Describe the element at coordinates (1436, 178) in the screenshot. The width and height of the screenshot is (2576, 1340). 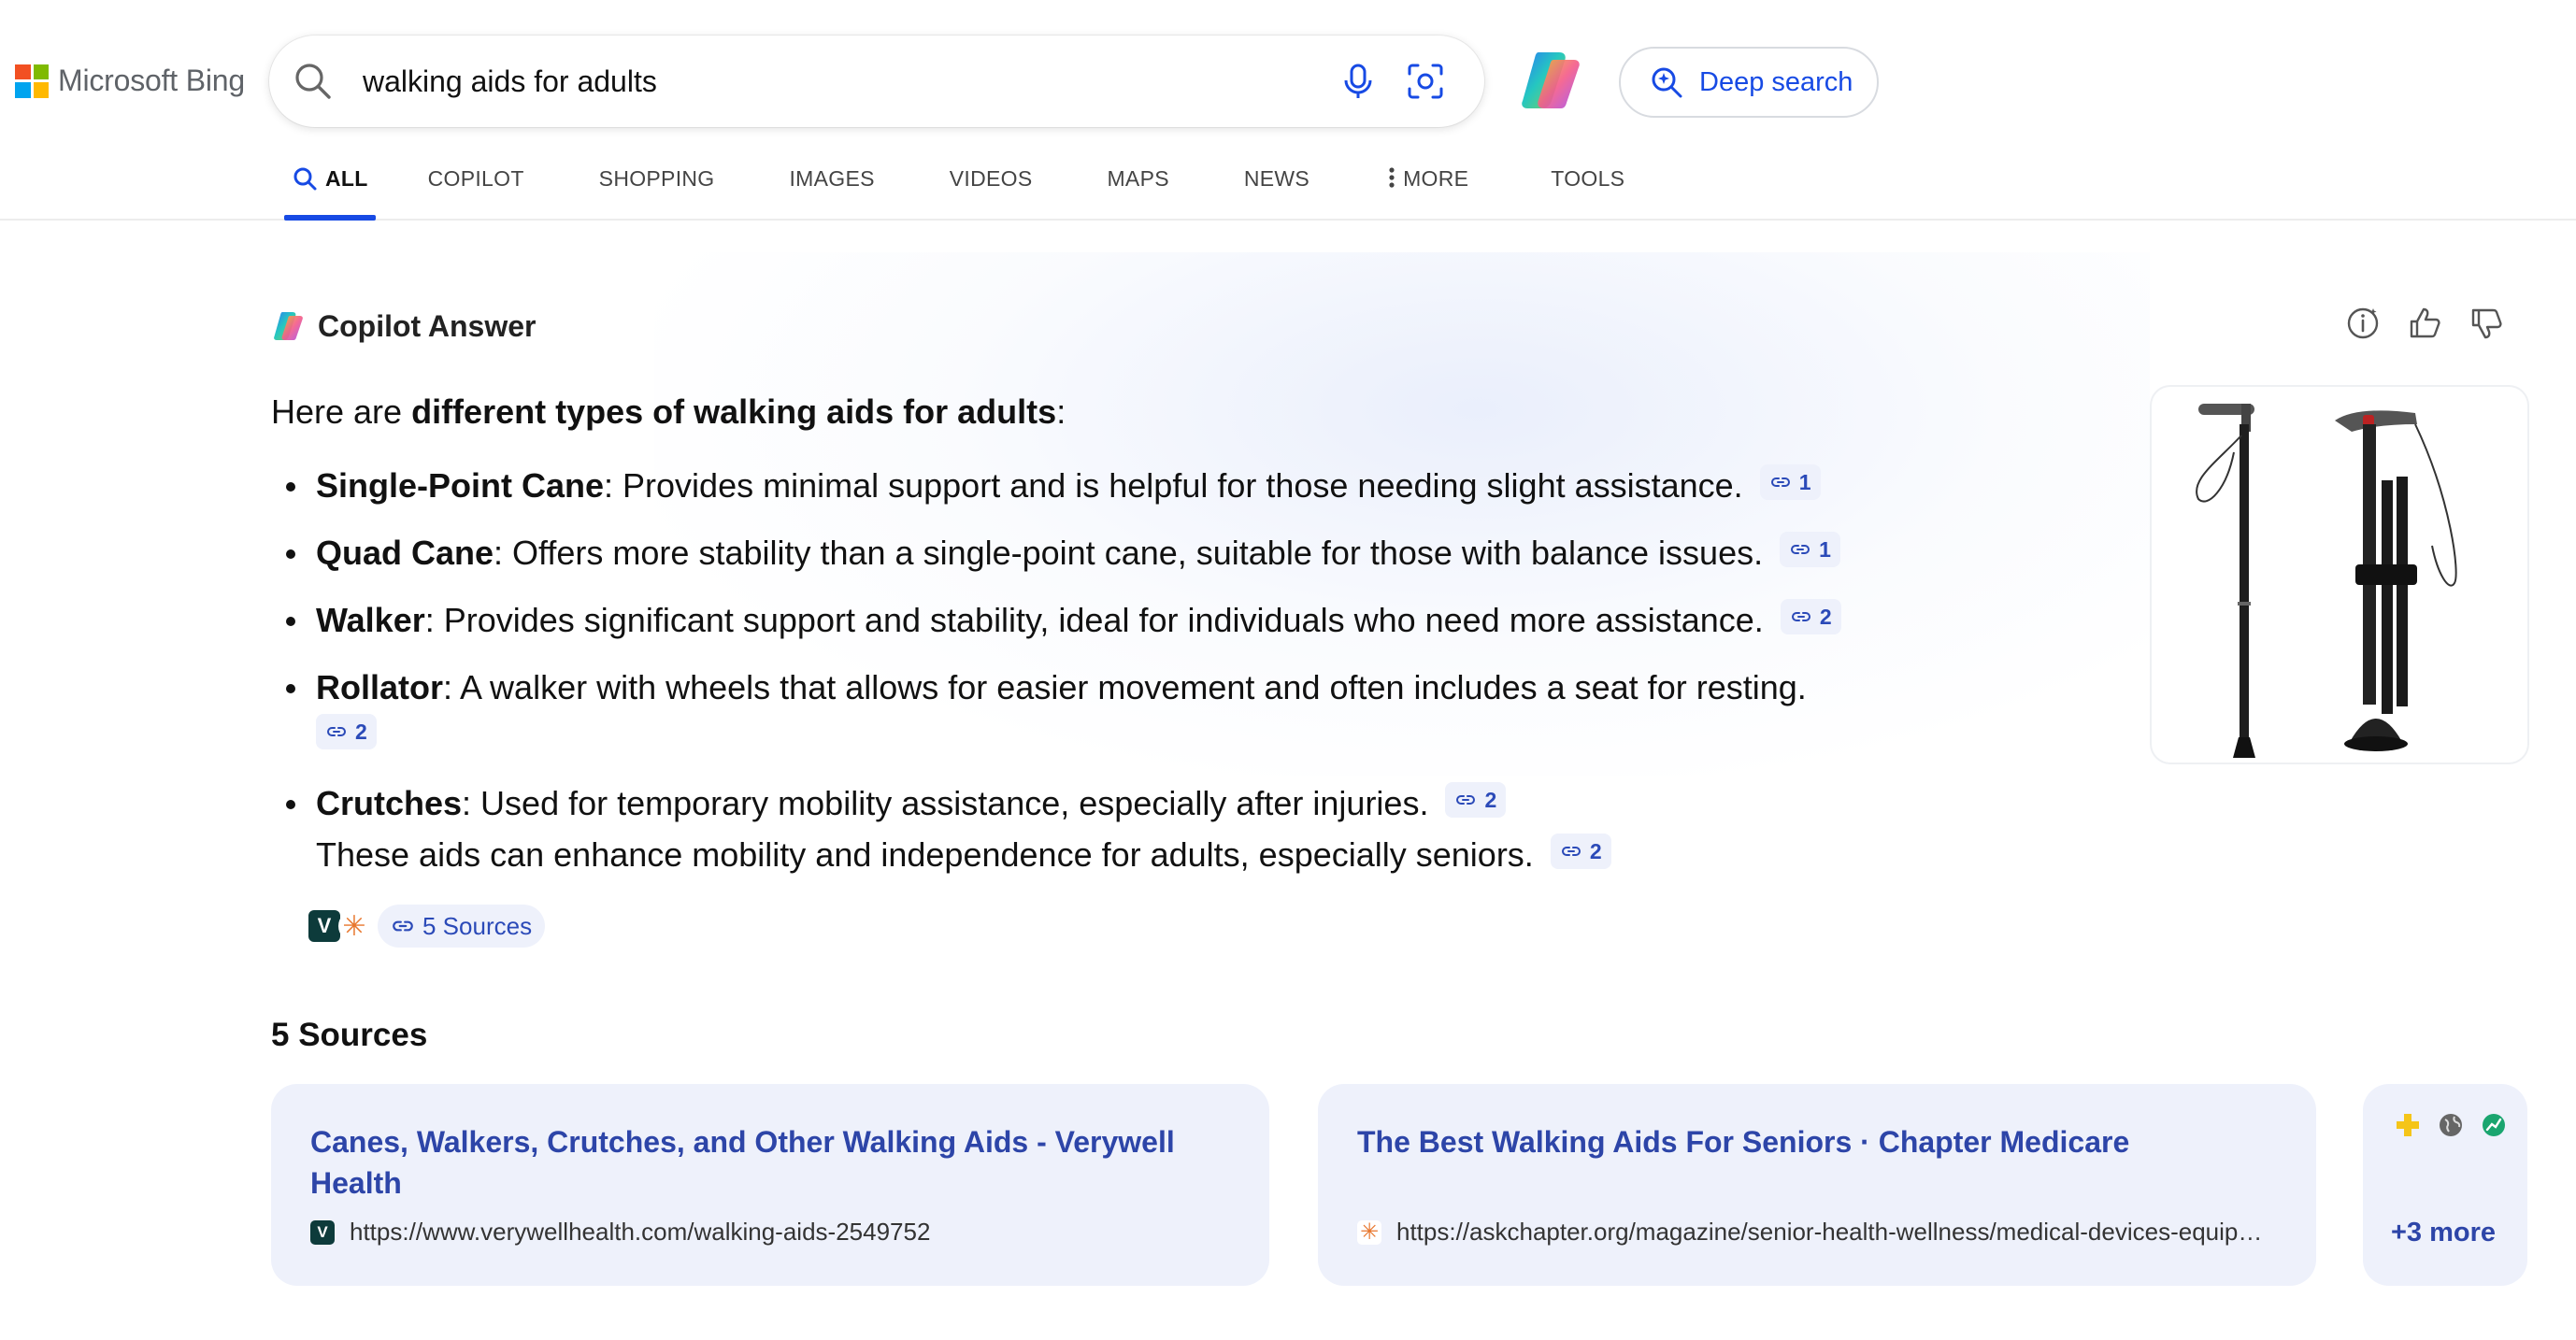
I see `tab-label: MORE` at that location.